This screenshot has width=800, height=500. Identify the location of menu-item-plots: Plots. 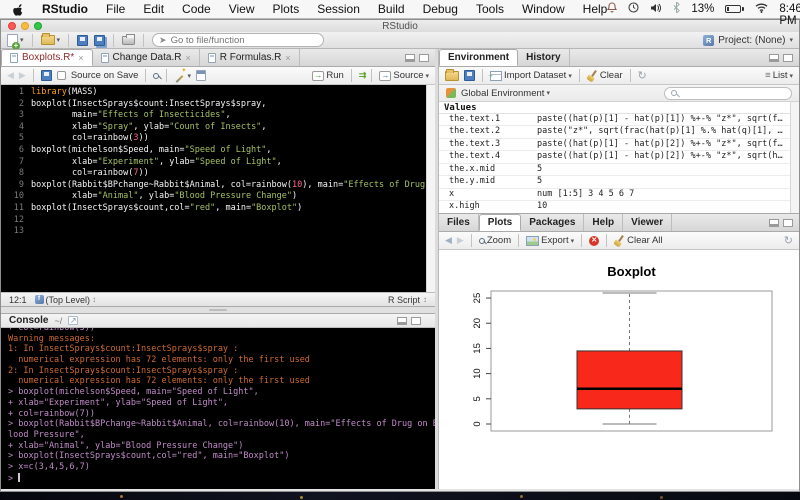
(286, 9).